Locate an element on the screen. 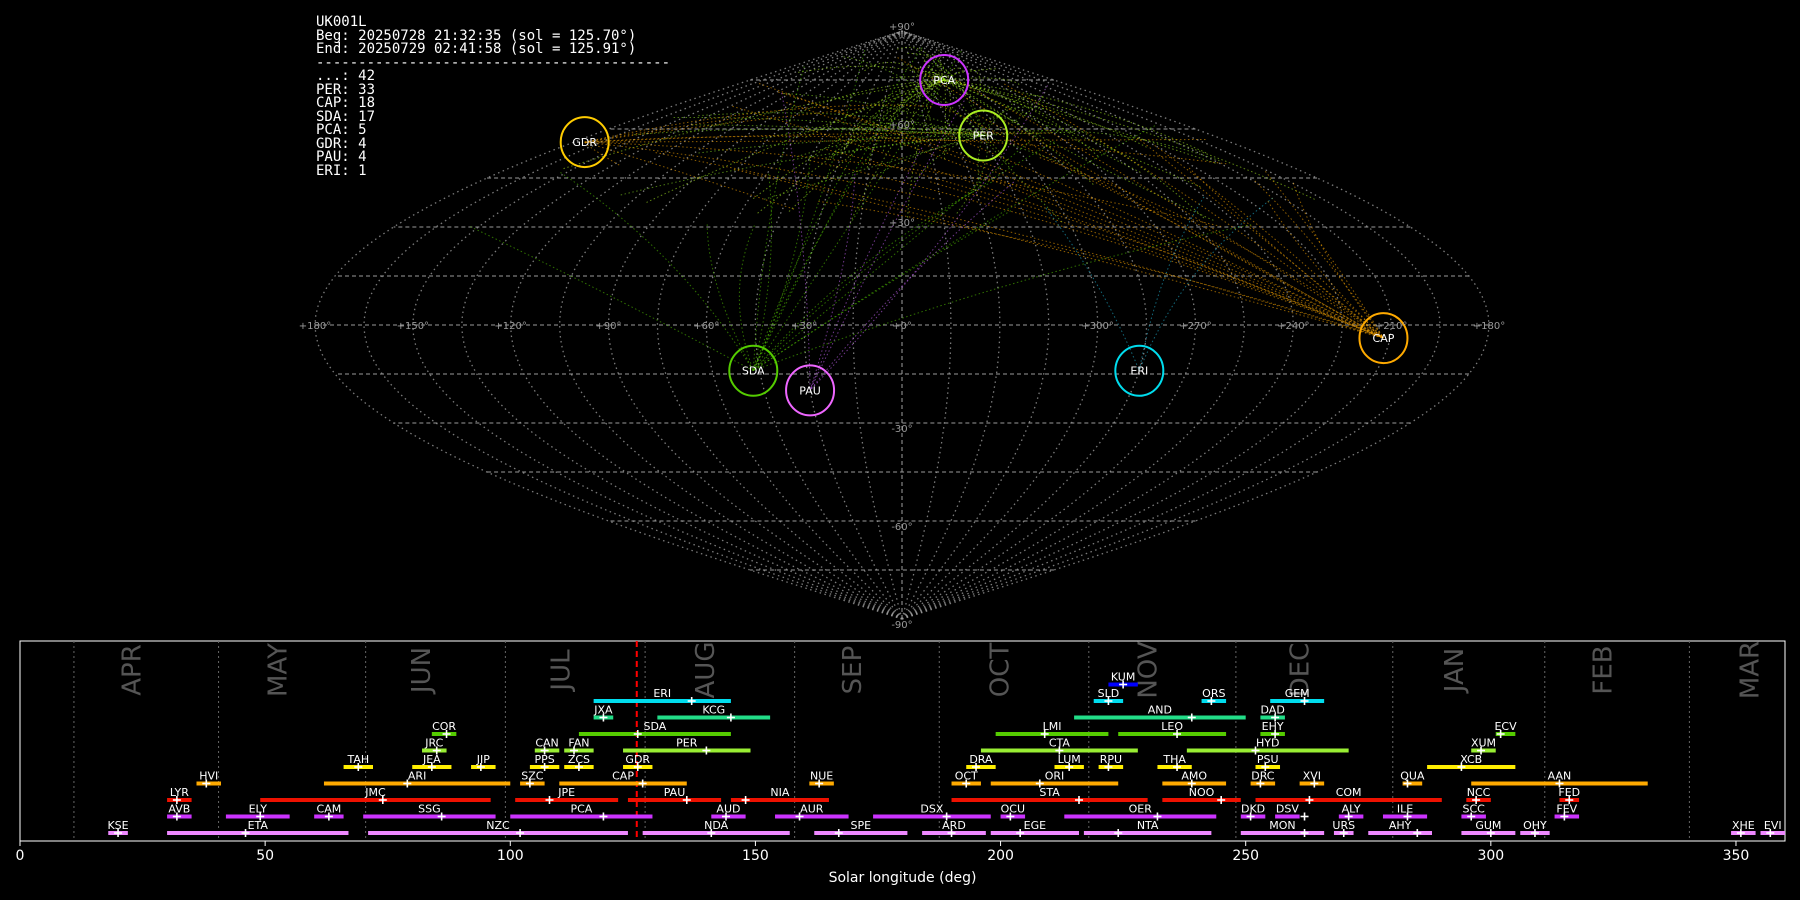  x-tick-label: 250 is located at coordinates (1245, 856).